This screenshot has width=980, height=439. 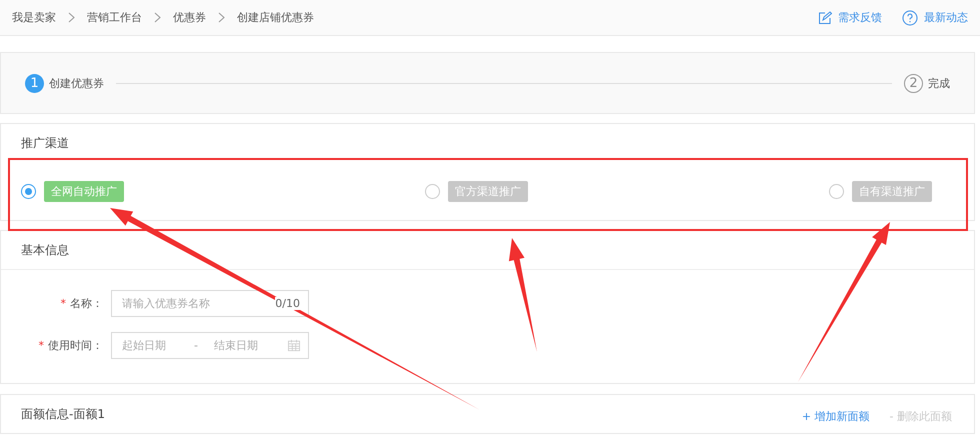 What do you see at coordinates (247, 345) in the screenshot?
I see `end-date-input: 结束日期` at bounding box center [247, 345].